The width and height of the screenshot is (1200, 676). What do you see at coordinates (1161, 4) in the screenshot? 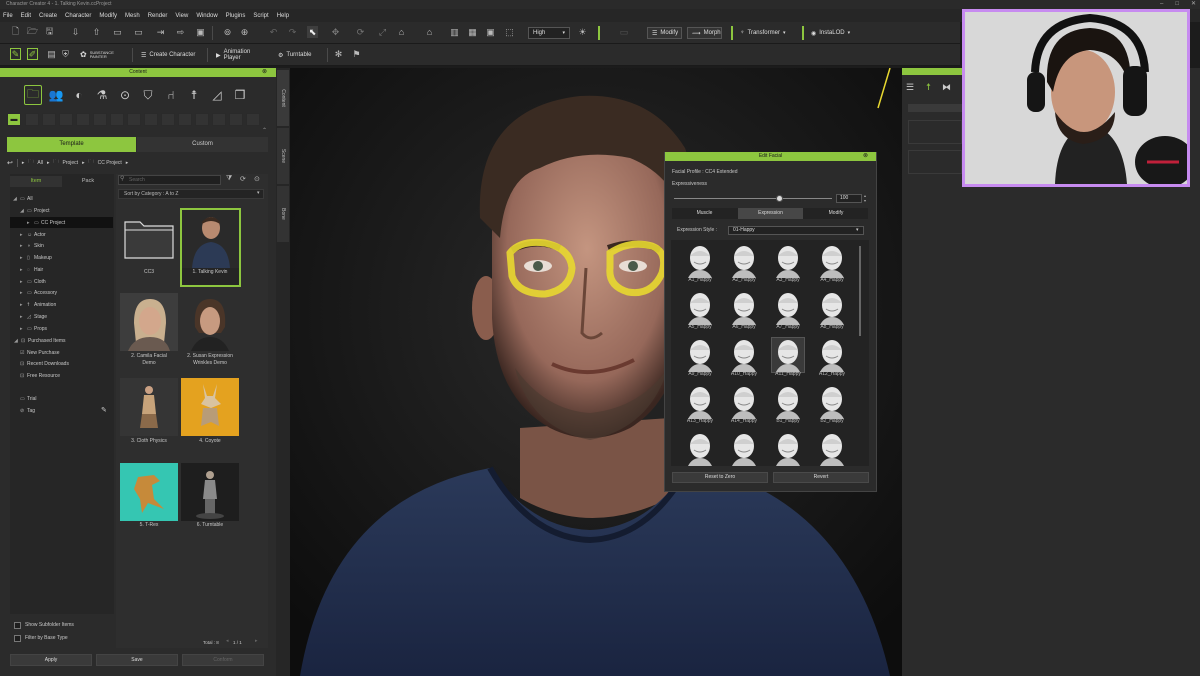
I see `minimize-icon: –` at bounding box center [1161, 4].